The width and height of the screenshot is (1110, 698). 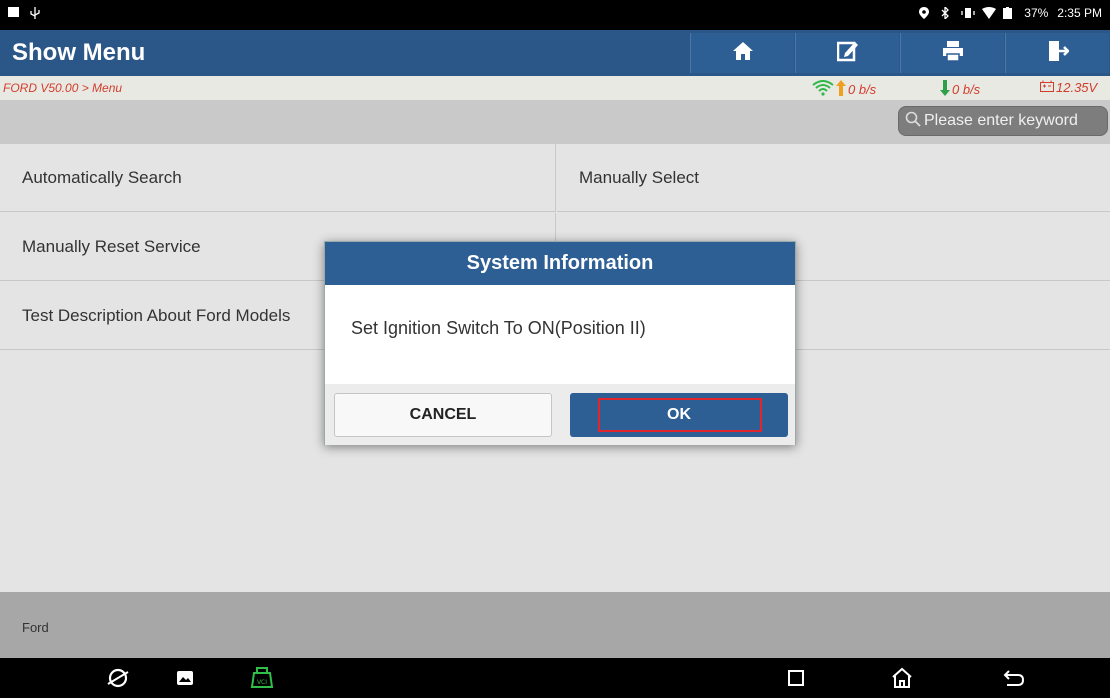 I want to click on upload-arrow-icon, so click(x=841, y=89).